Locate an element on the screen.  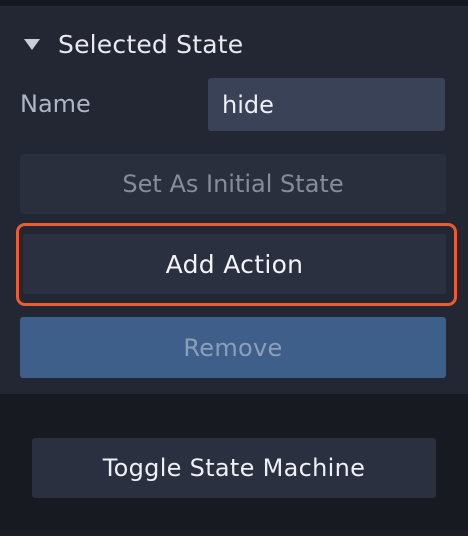
toggle-state-machine-button: Toggle State Machine is located at coordinates (234, 468).